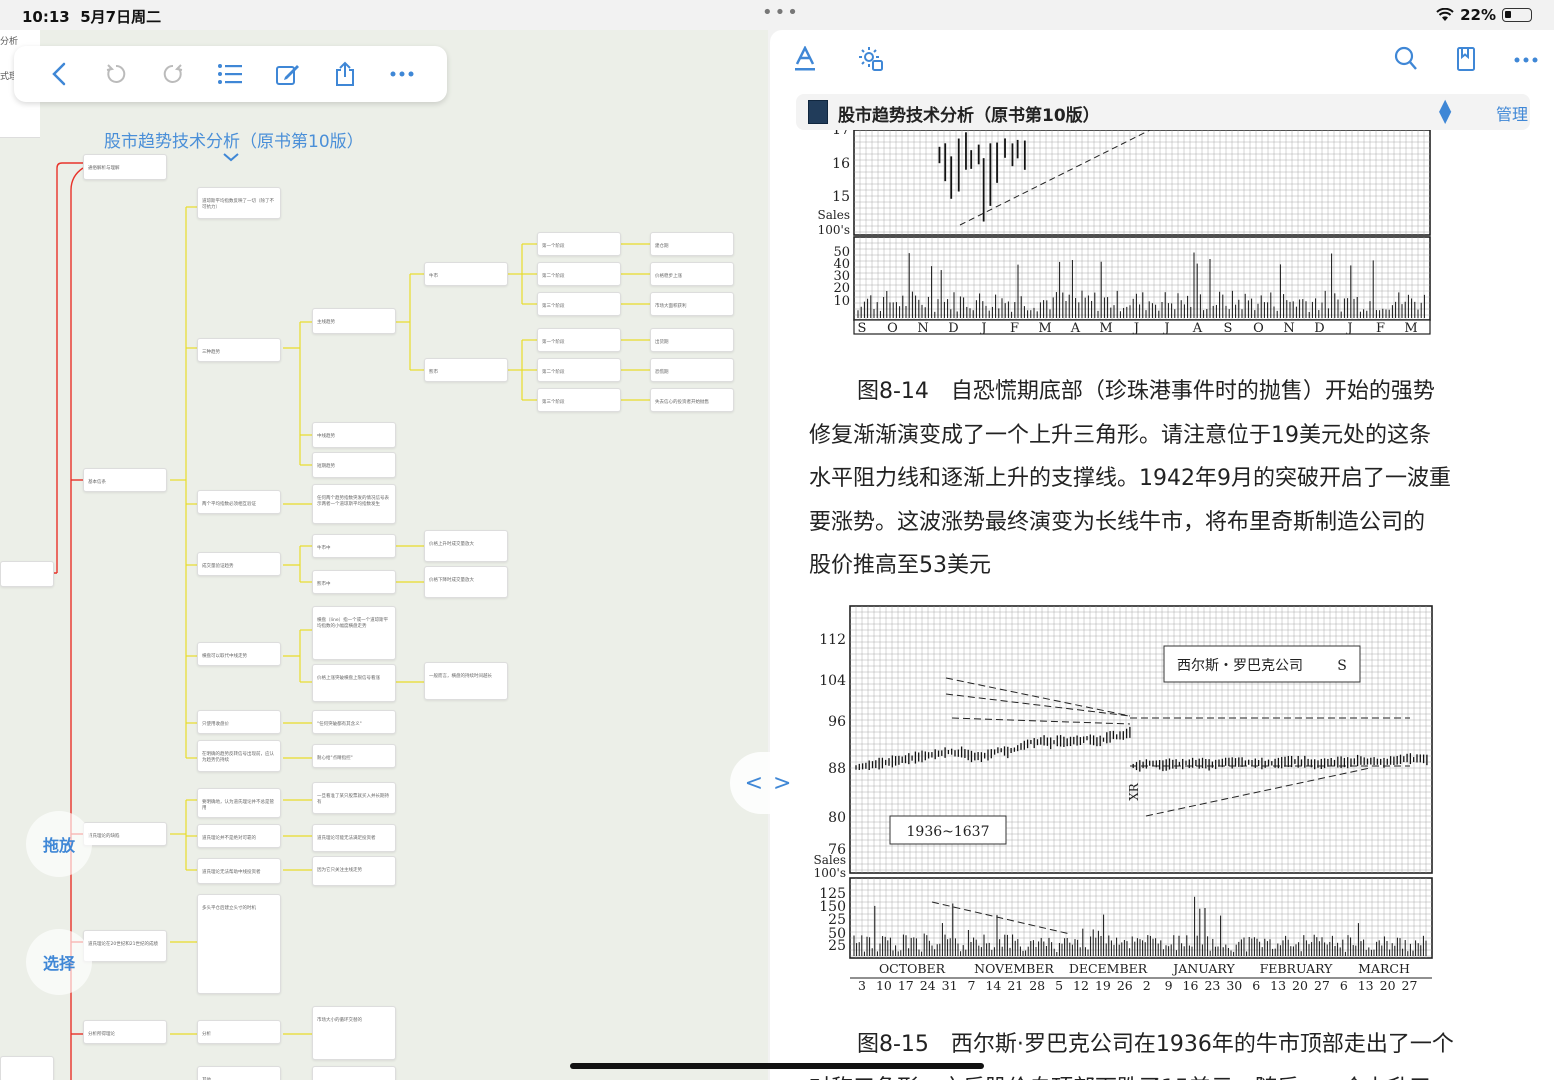 The image size is (1554, 1080). I want to click on month-label: MARCH, so click(1384, 968).